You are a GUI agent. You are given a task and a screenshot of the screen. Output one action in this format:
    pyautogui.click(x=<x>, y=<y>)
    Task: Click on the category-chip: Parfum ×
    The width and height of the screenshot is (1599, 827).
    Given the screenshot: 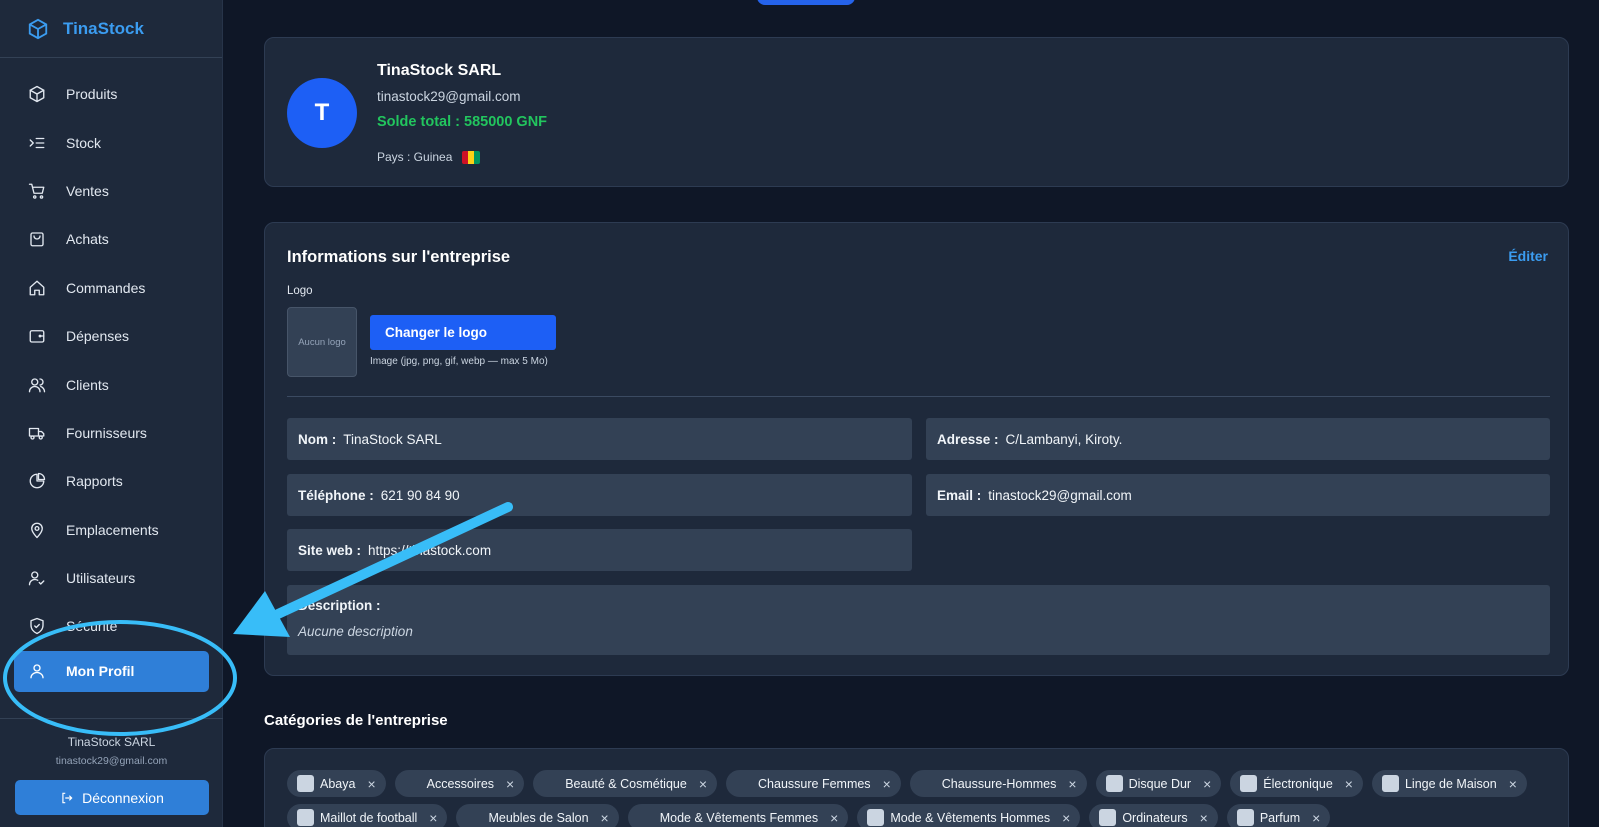 What is the action you would take?
    pyautogui.click(x=1278, y=815)
    